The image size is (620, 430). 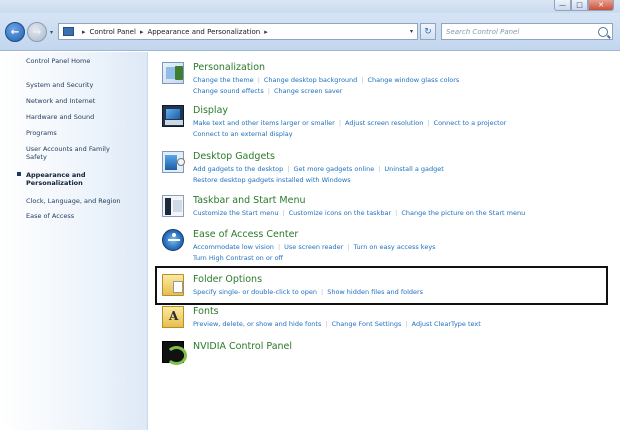 What do you see at coordinates (173, 317) in the screenshot?
I see `fonts-icon` at bounding box center [173, 317].